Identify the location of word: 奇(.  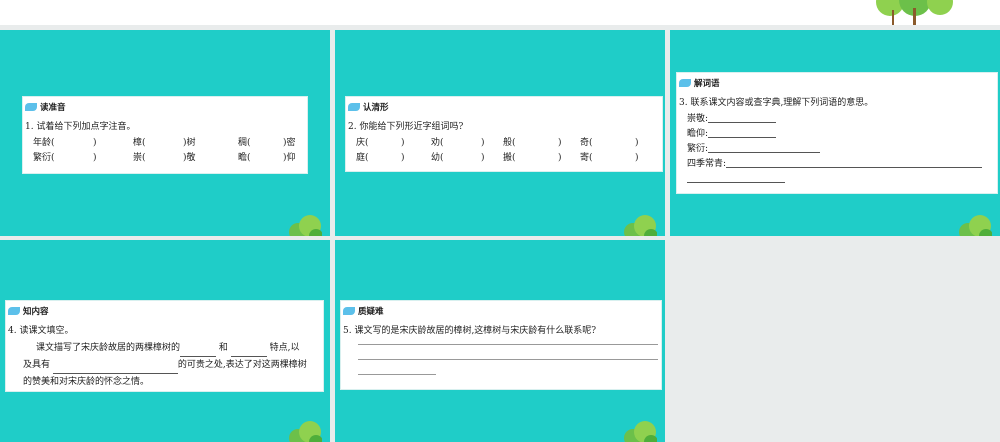
(586, 143).